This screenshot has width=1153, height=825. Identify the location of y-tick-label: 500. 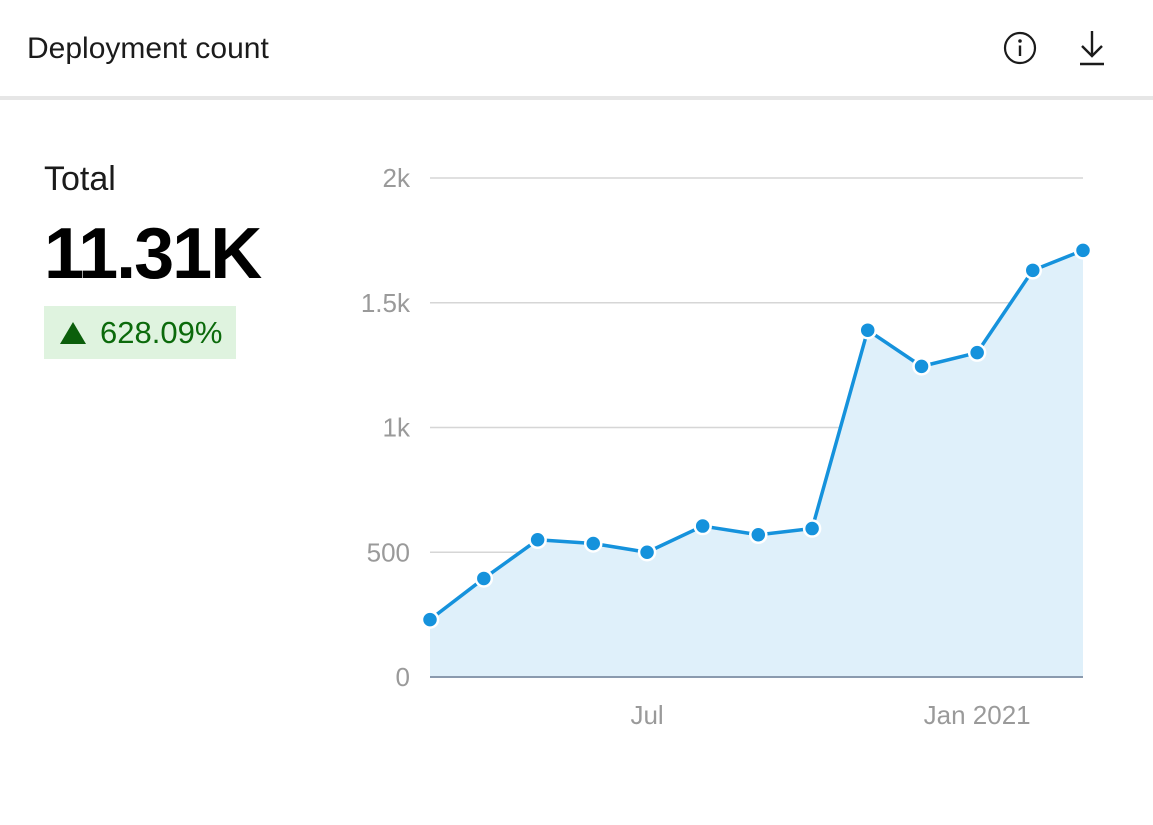
(388, 552).